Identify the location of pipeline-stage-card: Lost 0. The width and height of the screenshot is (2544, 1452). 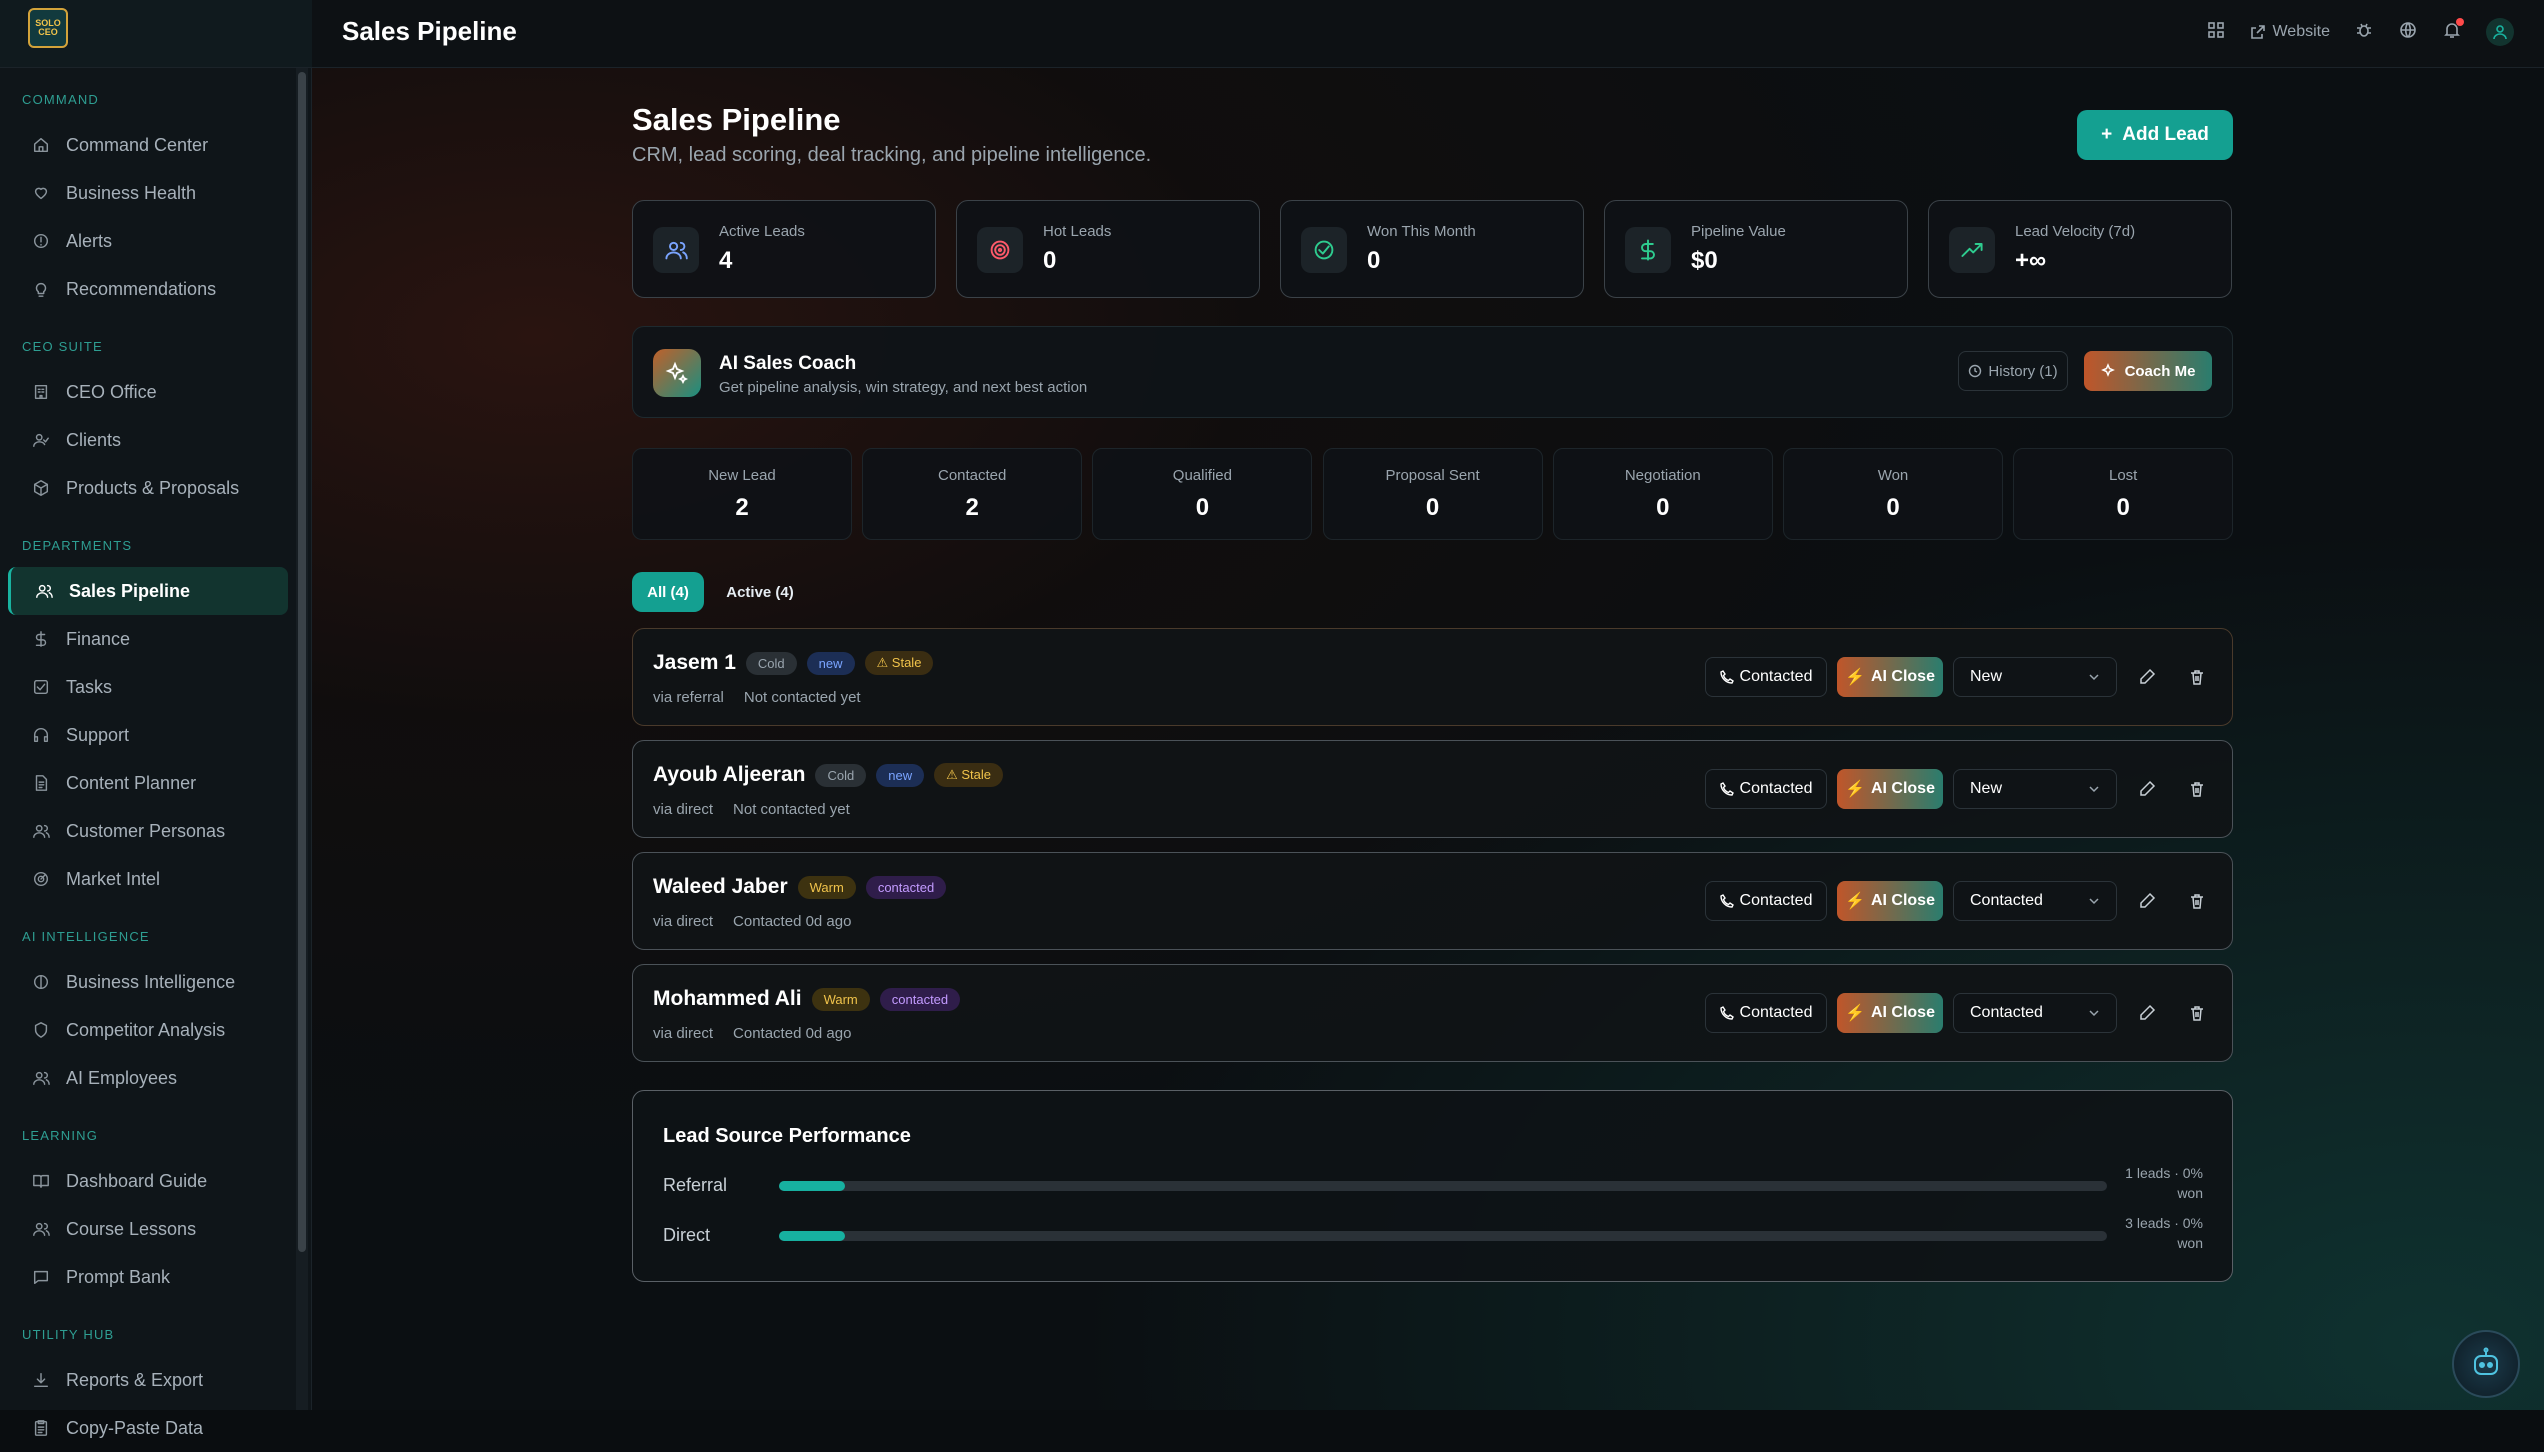
(2123, 494).